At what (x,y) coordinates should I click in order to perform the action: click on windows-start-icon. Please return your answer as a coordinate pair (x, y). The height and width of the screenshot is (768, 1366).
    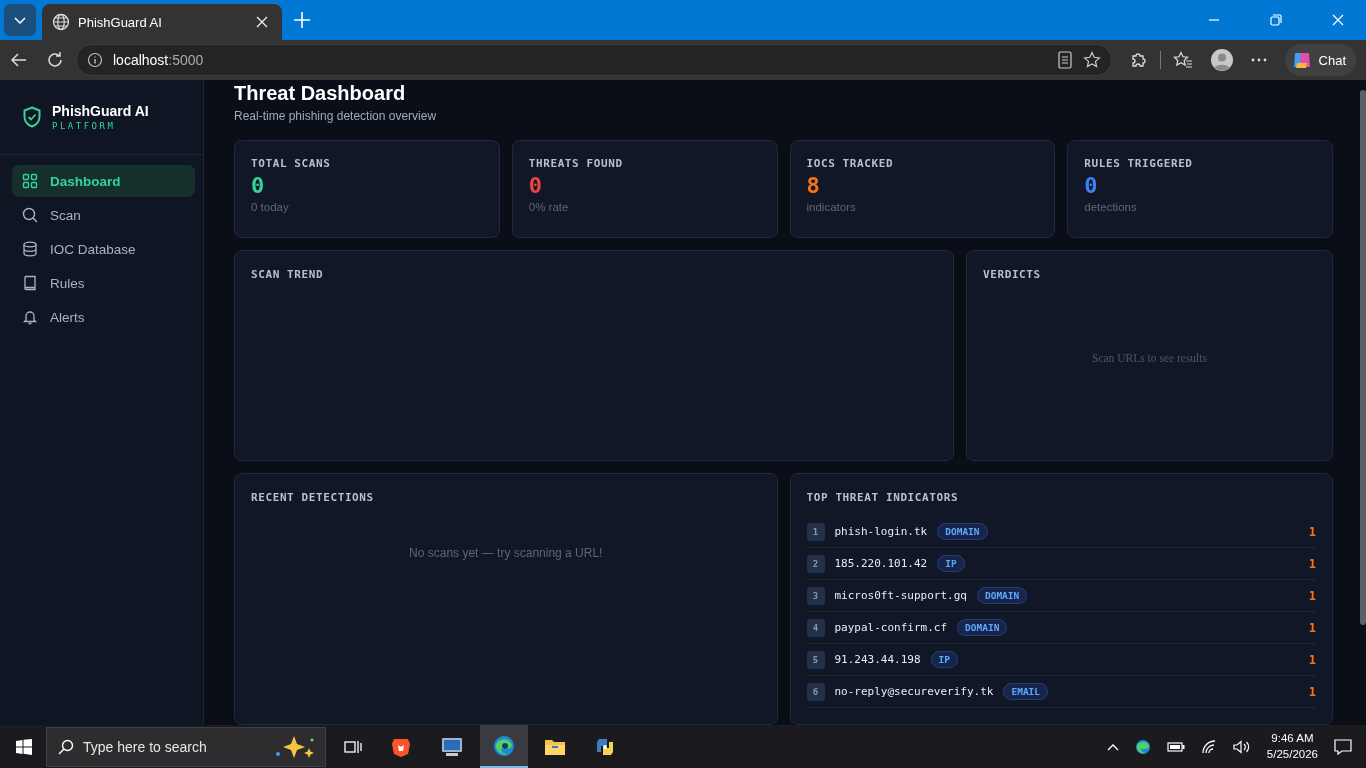
    Looking at the image, I should click on (24, 746).